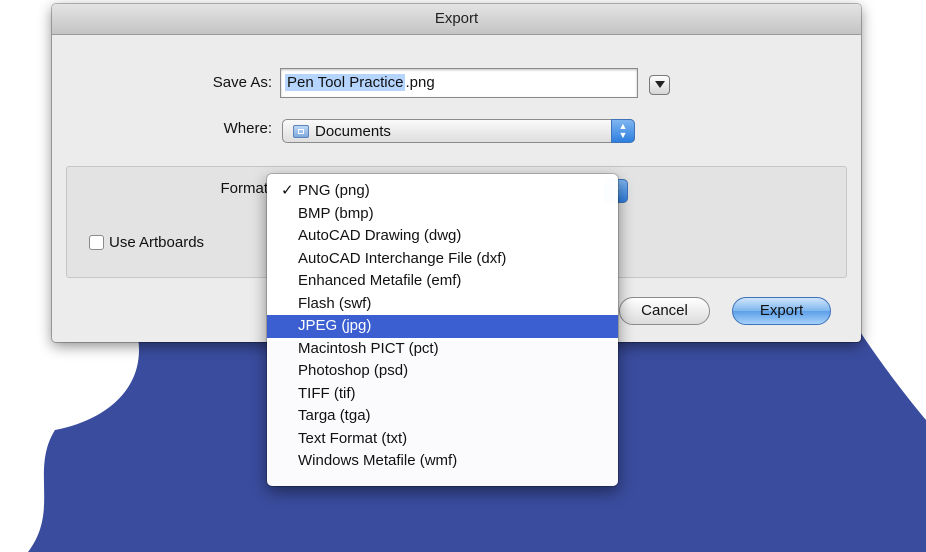 The height and width of the screenshot is (552, 926). I want to click on cancel-button: Cancel, so click(664, 311).